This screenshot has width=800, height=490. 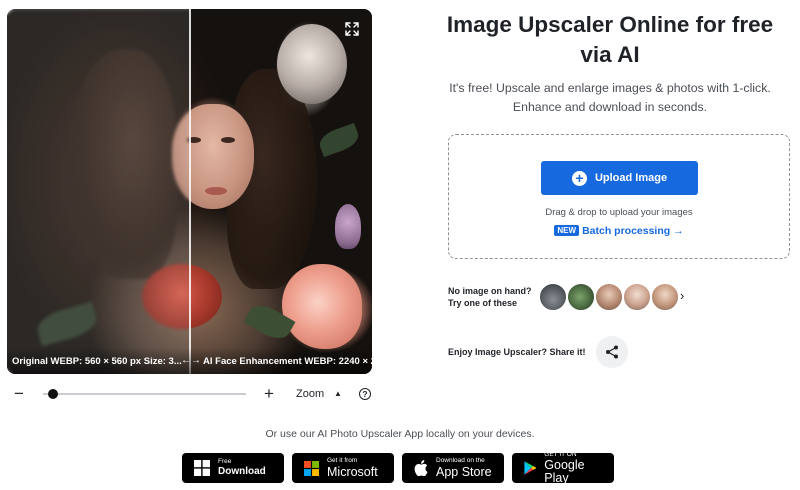 What do you see at coordinates (530, 468) in the screenshot?
I see `google-play-icon` at bounding box center [530, 468].